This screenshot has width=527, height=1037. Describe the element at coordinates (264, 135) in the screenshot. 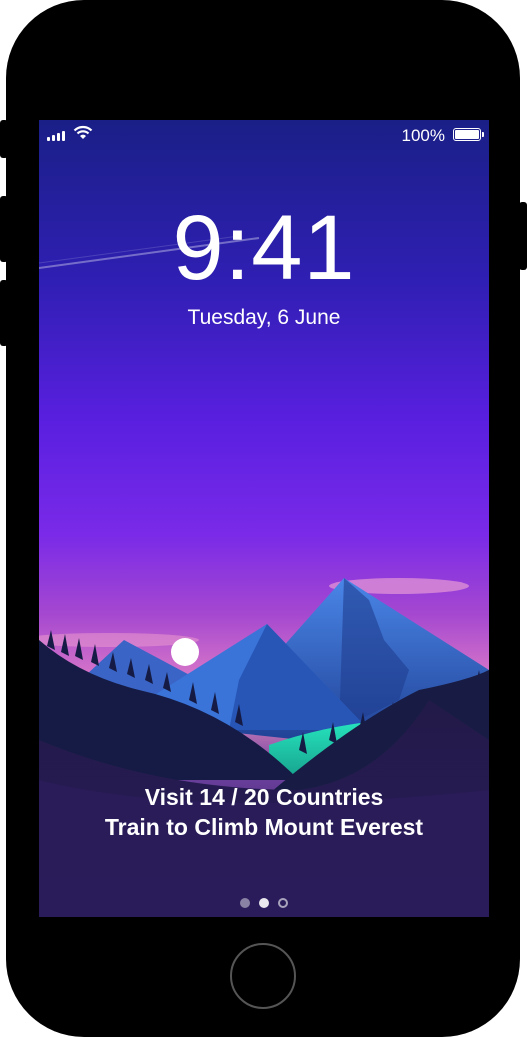

I see `status-bar: 100%` at that location.